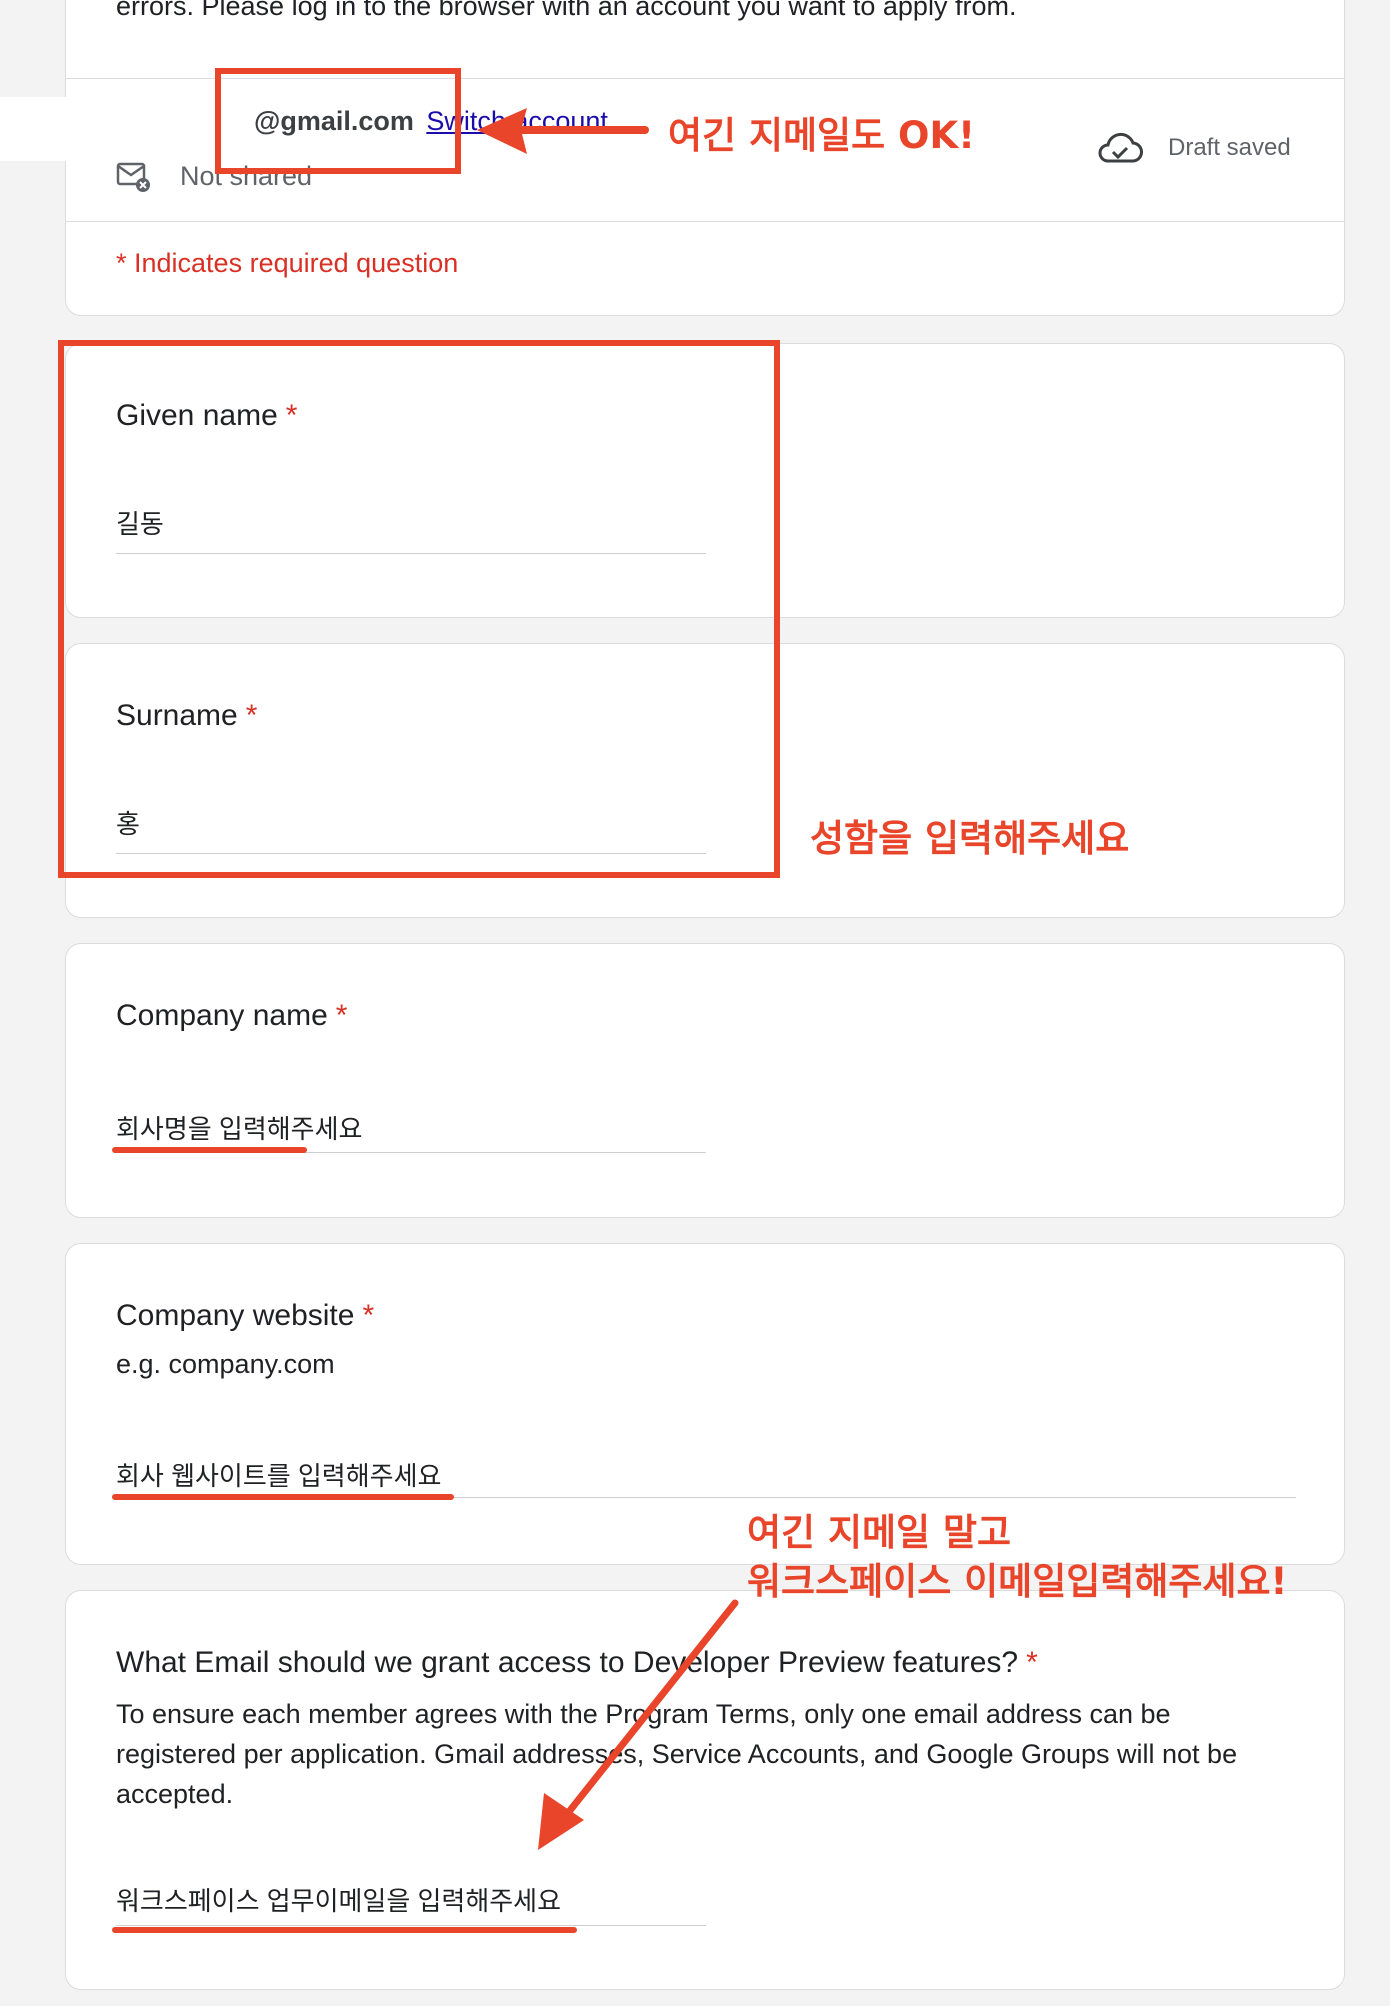 The image size is (1390, 2006). I want to click on draft-status: Draft saved, so click(1229, 147).